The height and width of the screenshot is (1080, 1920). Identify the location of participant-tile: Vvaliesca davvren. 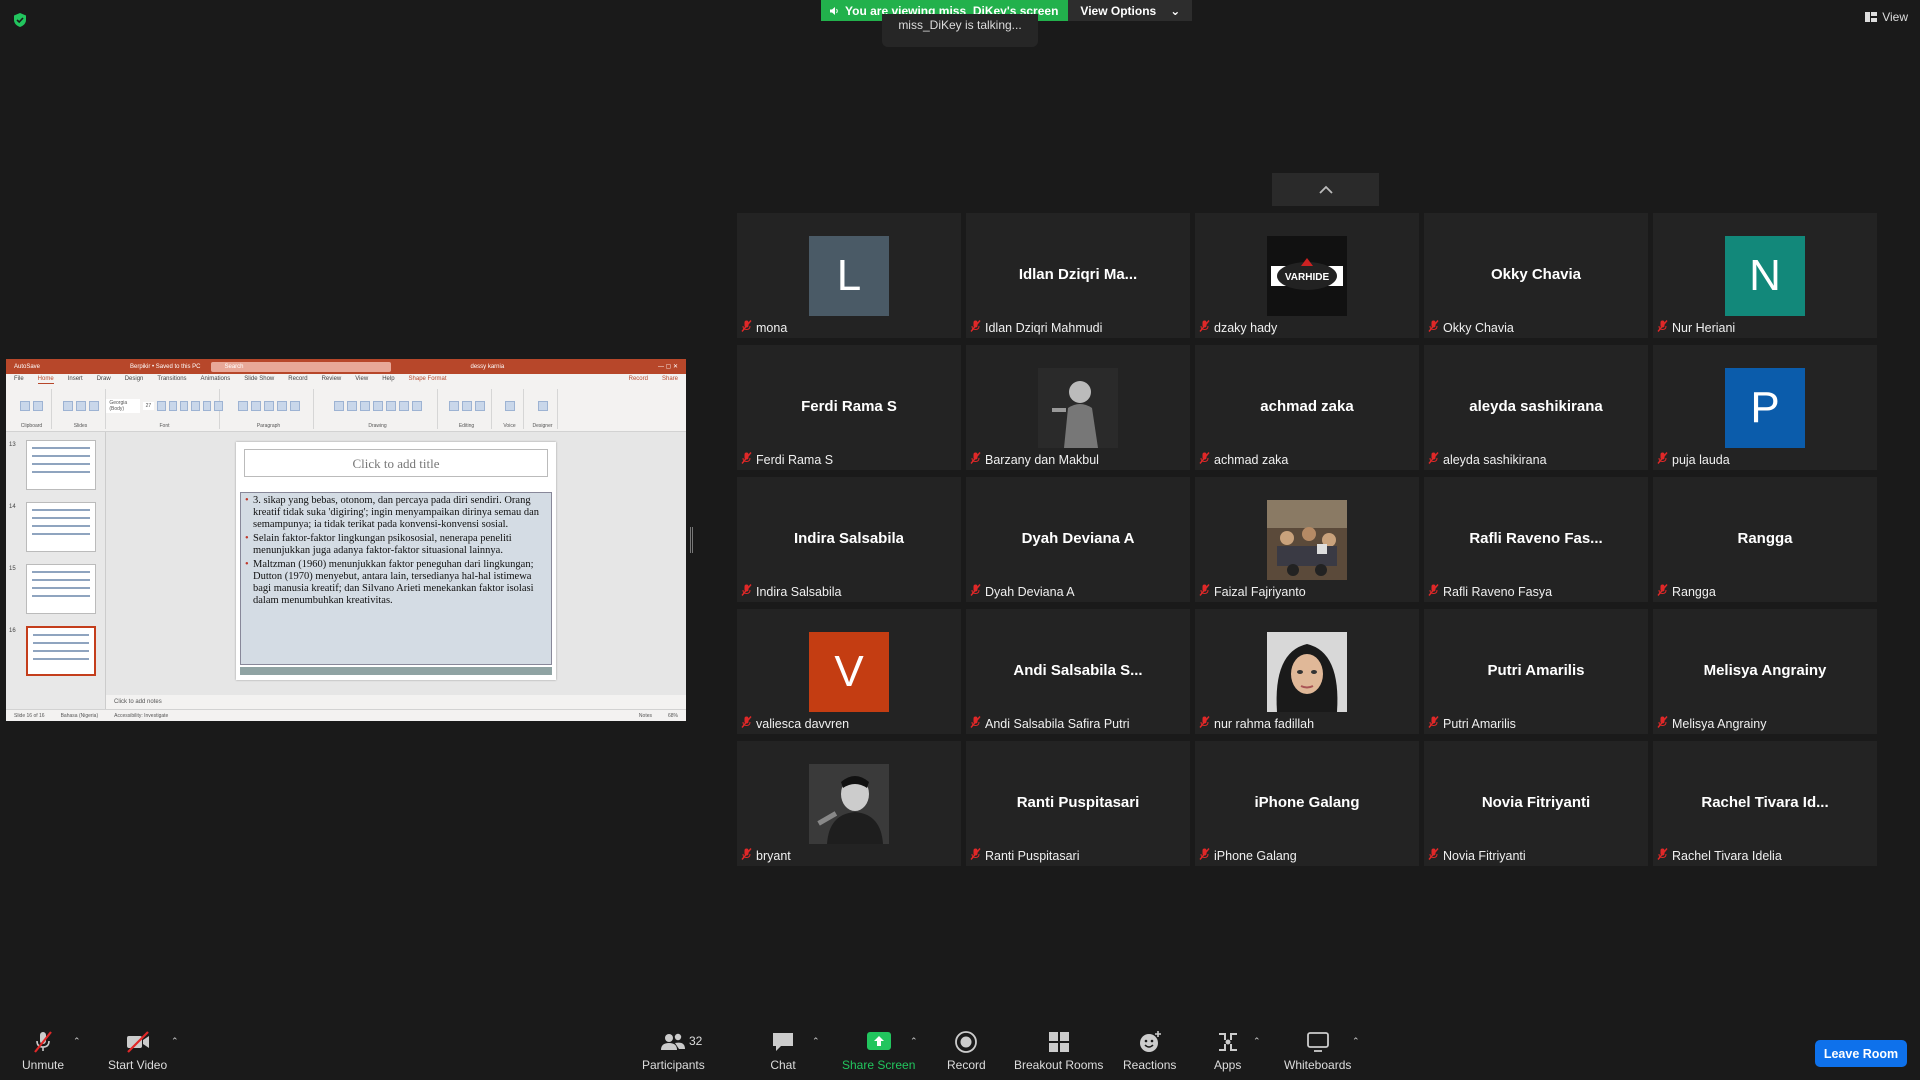
(849, 671).